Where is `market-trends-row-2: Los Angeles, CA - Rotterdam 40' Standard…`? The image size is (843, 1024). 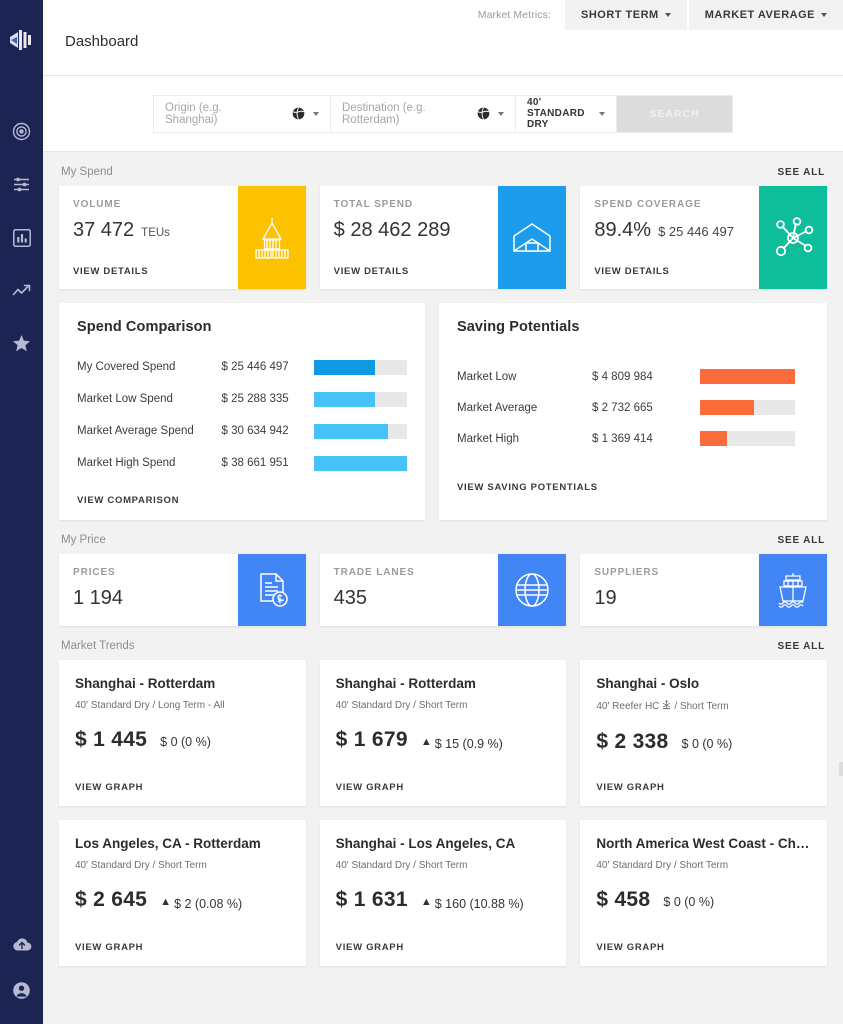
market-trends-row-2: Los Angeles, CA - Rotterdam 40' Standard… is located at coordinates (443, 893).